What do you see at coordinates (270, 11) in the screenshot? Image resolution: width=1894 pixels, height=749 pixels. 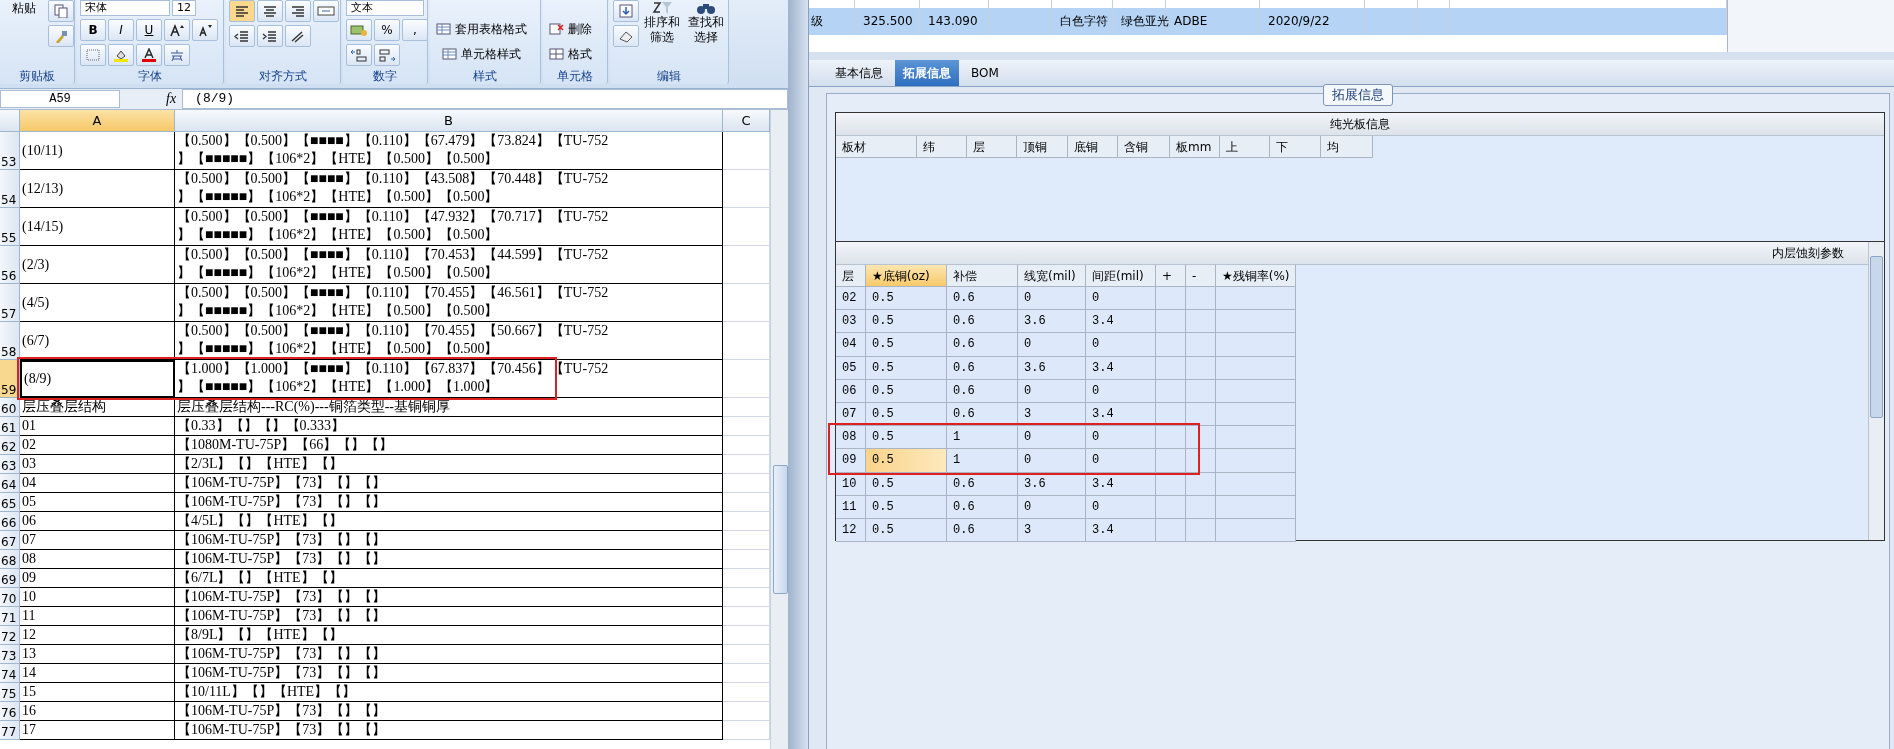 I see `align-center-button` at bounding box center [270, 11].